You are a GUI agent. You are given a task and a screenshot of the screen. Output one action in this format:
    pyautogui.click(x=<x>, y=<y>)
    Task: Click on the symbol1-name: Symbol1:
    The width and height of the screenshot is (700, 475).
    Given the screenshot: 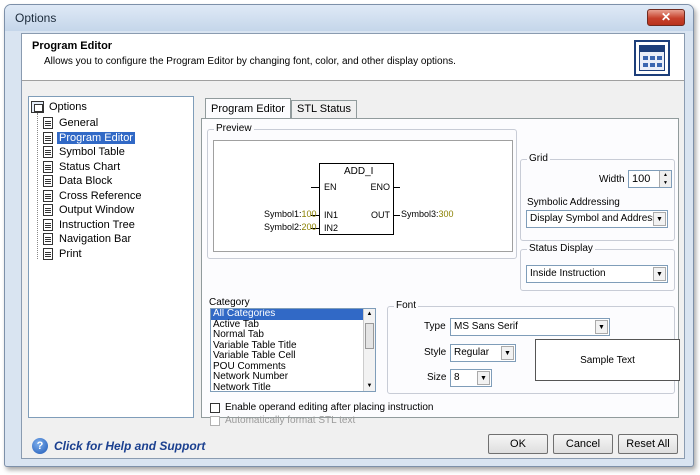 What is the action you would take?
    pyautogui.click(x=283, y=214)
    